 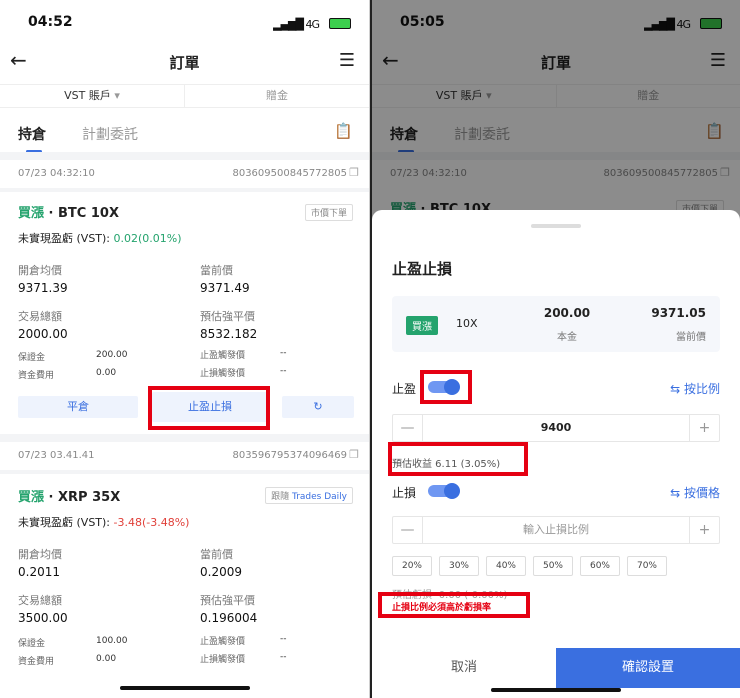 What do you see at coordinates (280, 497) in the screenshot?
I see `follow-tag-prefix: 跟隨` at bounding box center [280, 497].